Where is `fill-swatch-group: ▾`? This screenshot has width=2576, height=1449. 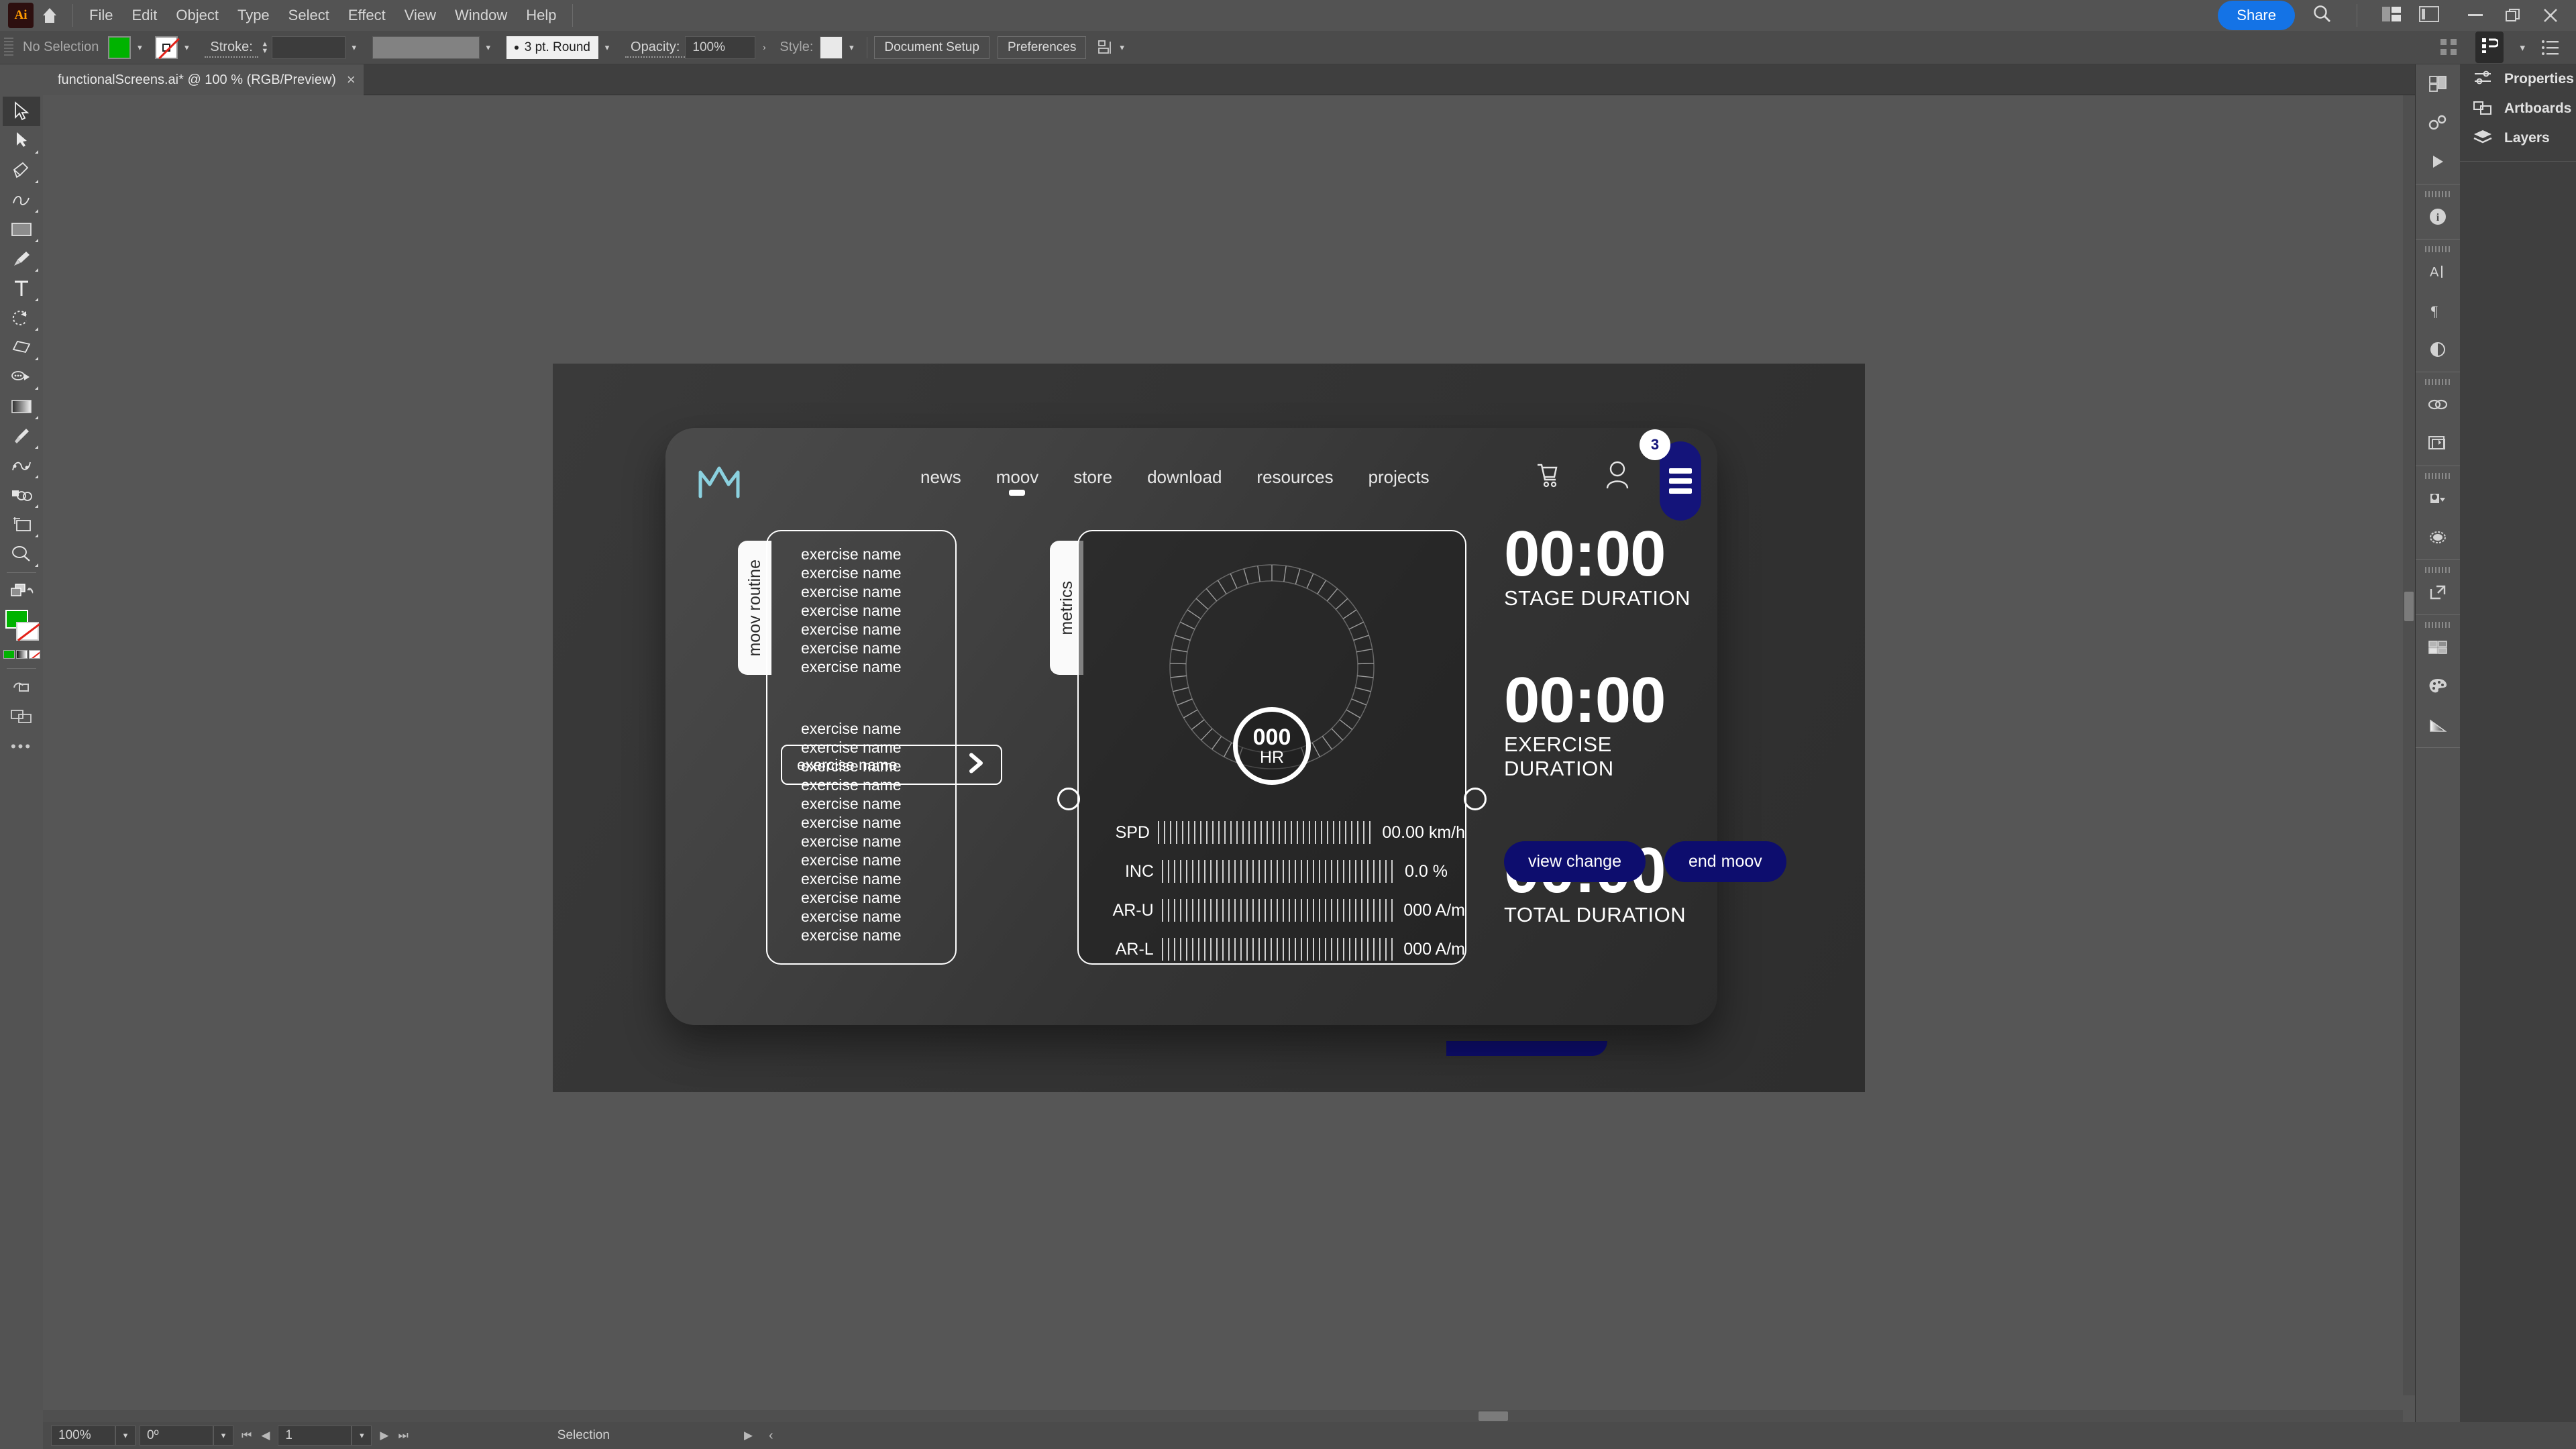 fill-swatch-group: ▾ is located at coordinates (128, 47).